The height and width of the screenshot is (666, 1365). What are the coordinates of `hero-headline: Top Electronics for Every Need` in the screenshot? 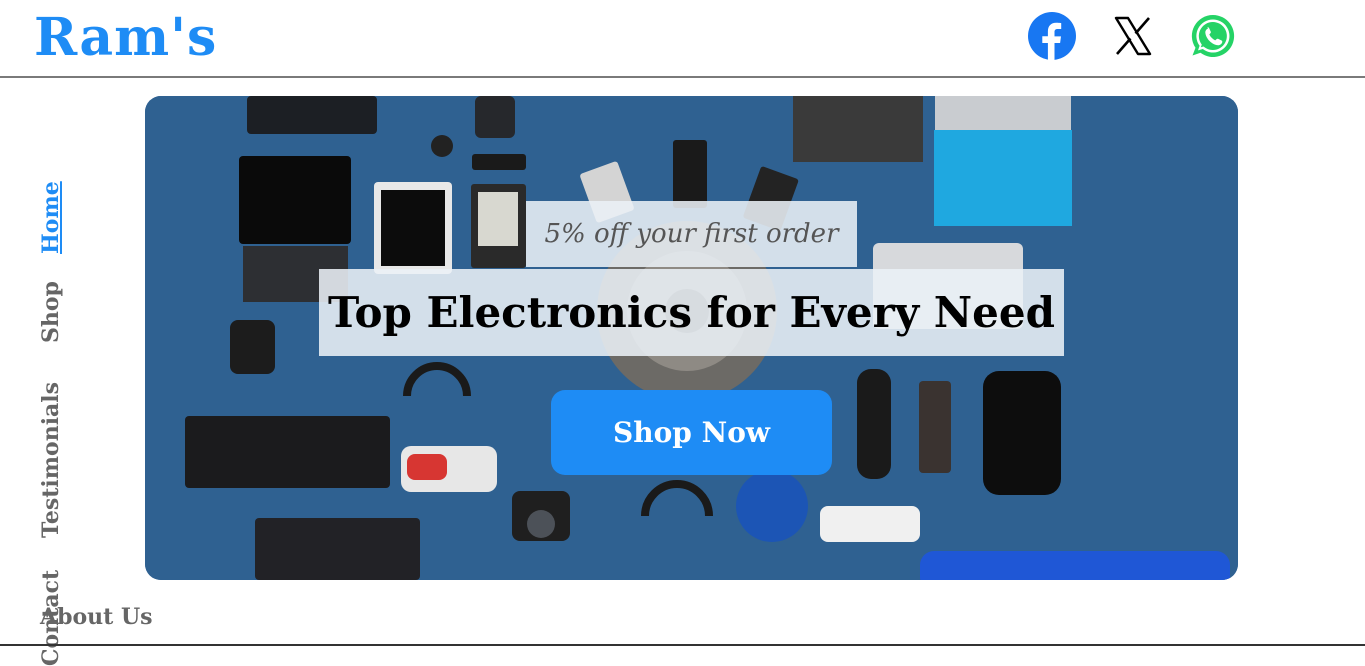 It's located at (691, 312).